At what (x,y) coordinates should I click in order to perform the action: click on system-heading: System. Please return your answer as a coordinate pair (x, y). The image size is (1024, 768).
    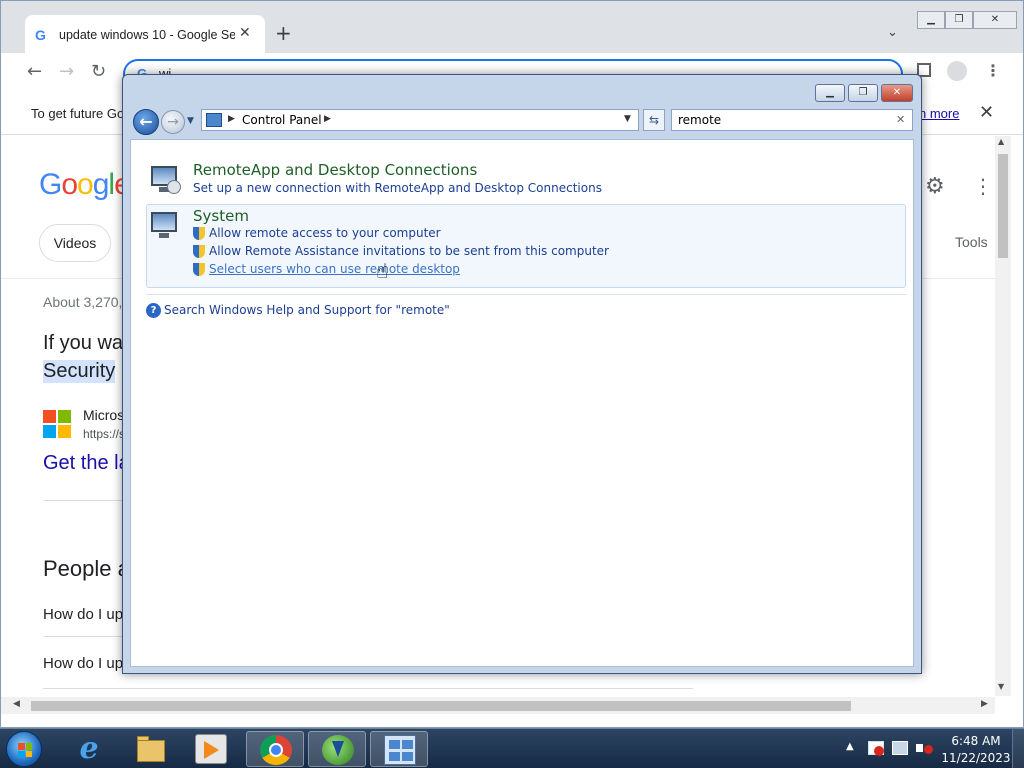
    Looking at the image, I should click on (221, 216).